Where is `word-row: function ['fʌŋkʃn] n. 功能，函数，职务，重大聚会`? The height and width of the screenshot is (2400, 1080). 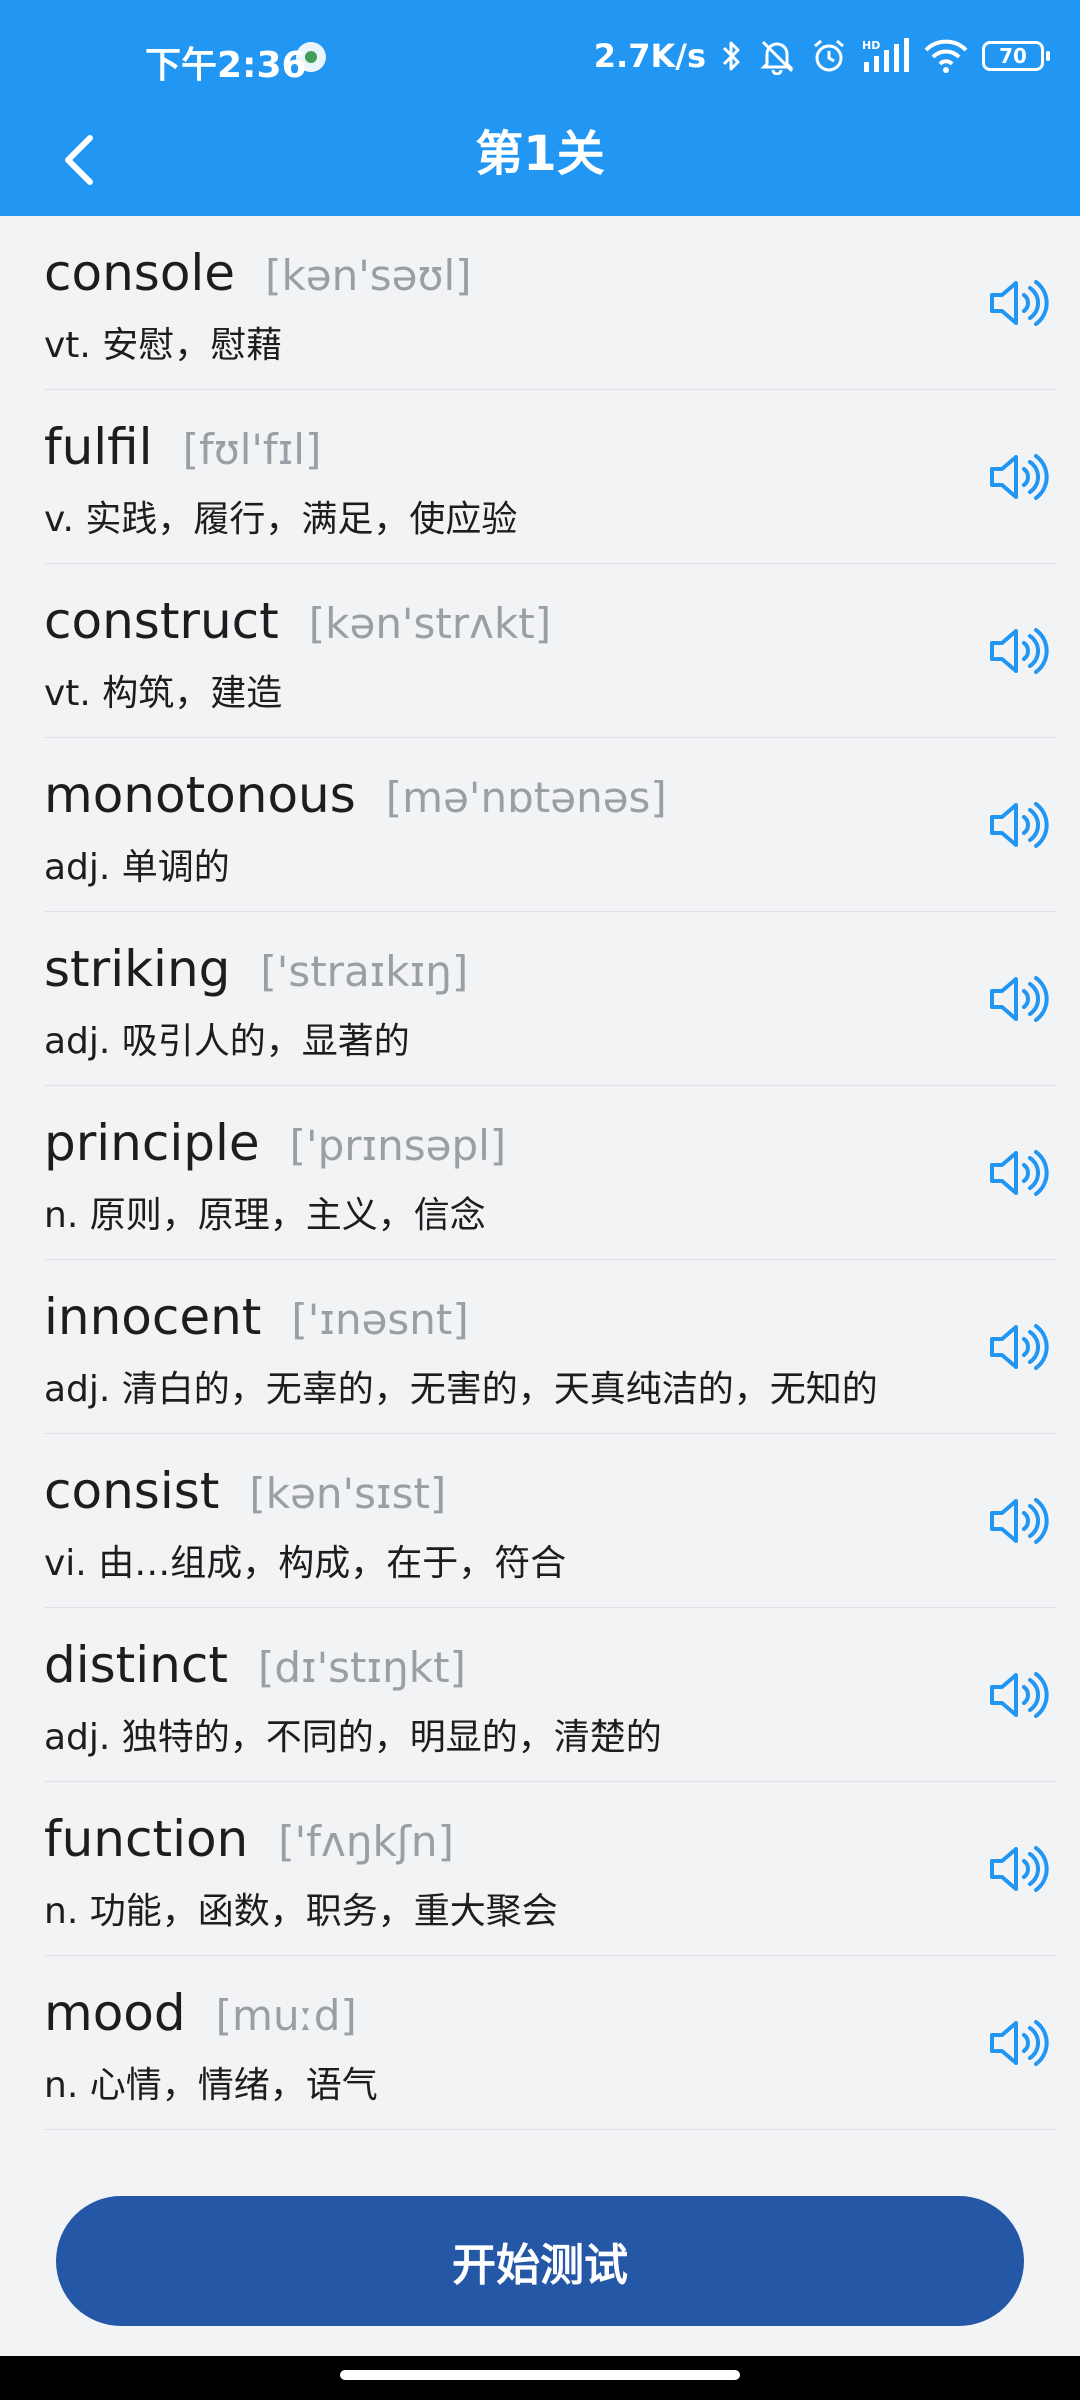 word-row: function ['fʌŋkʃn] n. 功能，函数，职务，重大聚会 is located at coordinates (550, 1869).